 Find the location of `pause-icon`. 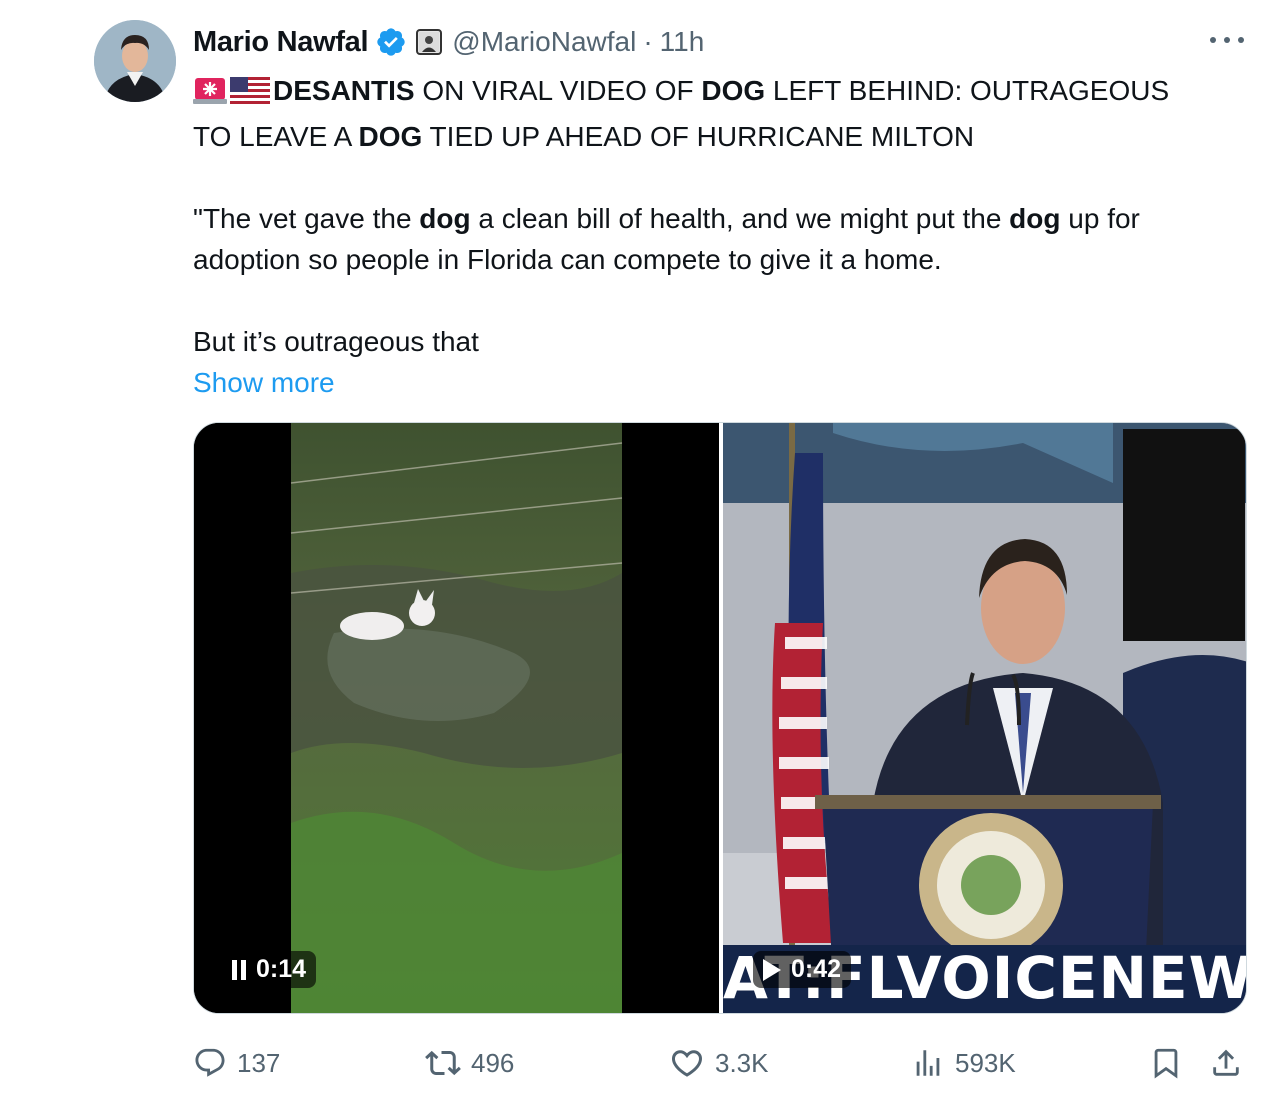

pause-icon is located at coordinates (239, 969).